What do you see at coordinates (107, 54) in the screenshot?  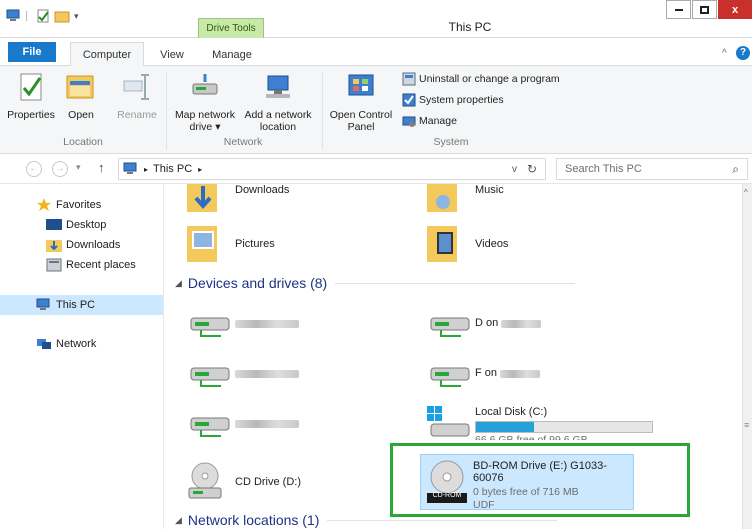 I see `tab-computer: Computer` at bounding box center [107, 54].